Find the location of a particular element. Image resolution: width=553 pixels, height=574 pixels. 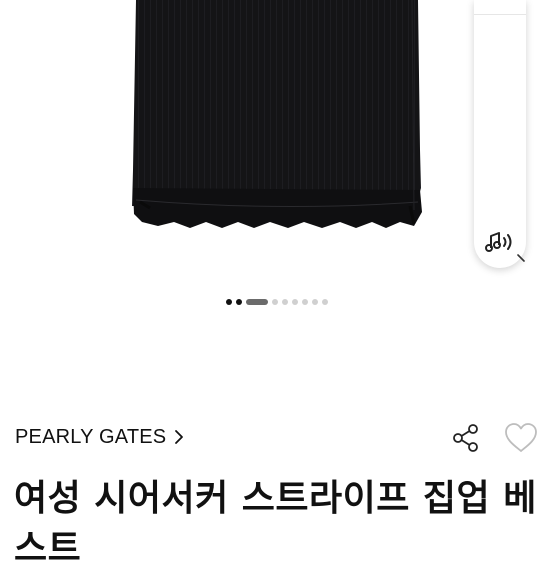

carousel-dot-active is located at coordinates (256, 302).